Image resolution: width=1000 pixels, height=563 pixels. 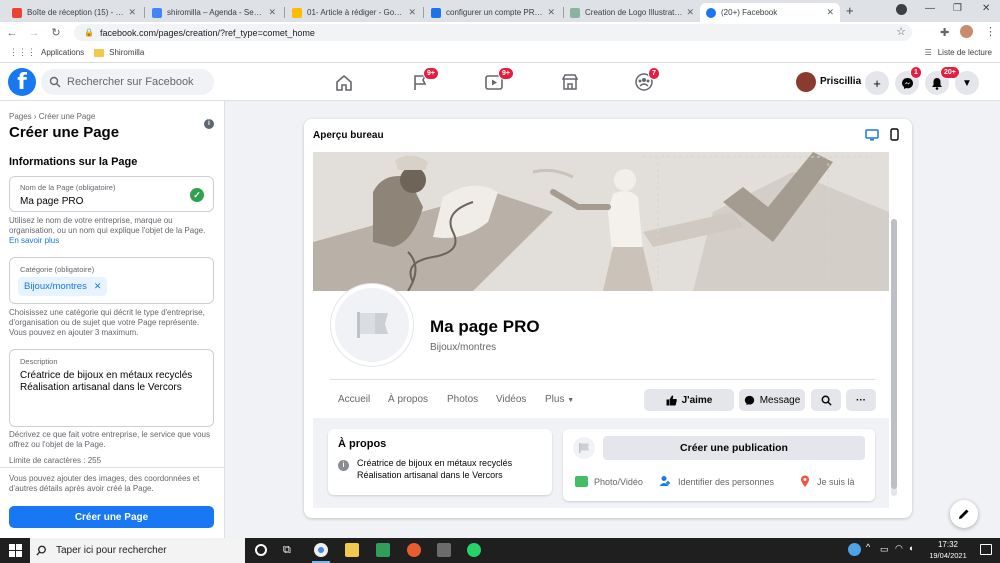 What do you see at coordinates (854, 549) in the screenshot?
I see `help-icon` at bounding box center [854, 549].